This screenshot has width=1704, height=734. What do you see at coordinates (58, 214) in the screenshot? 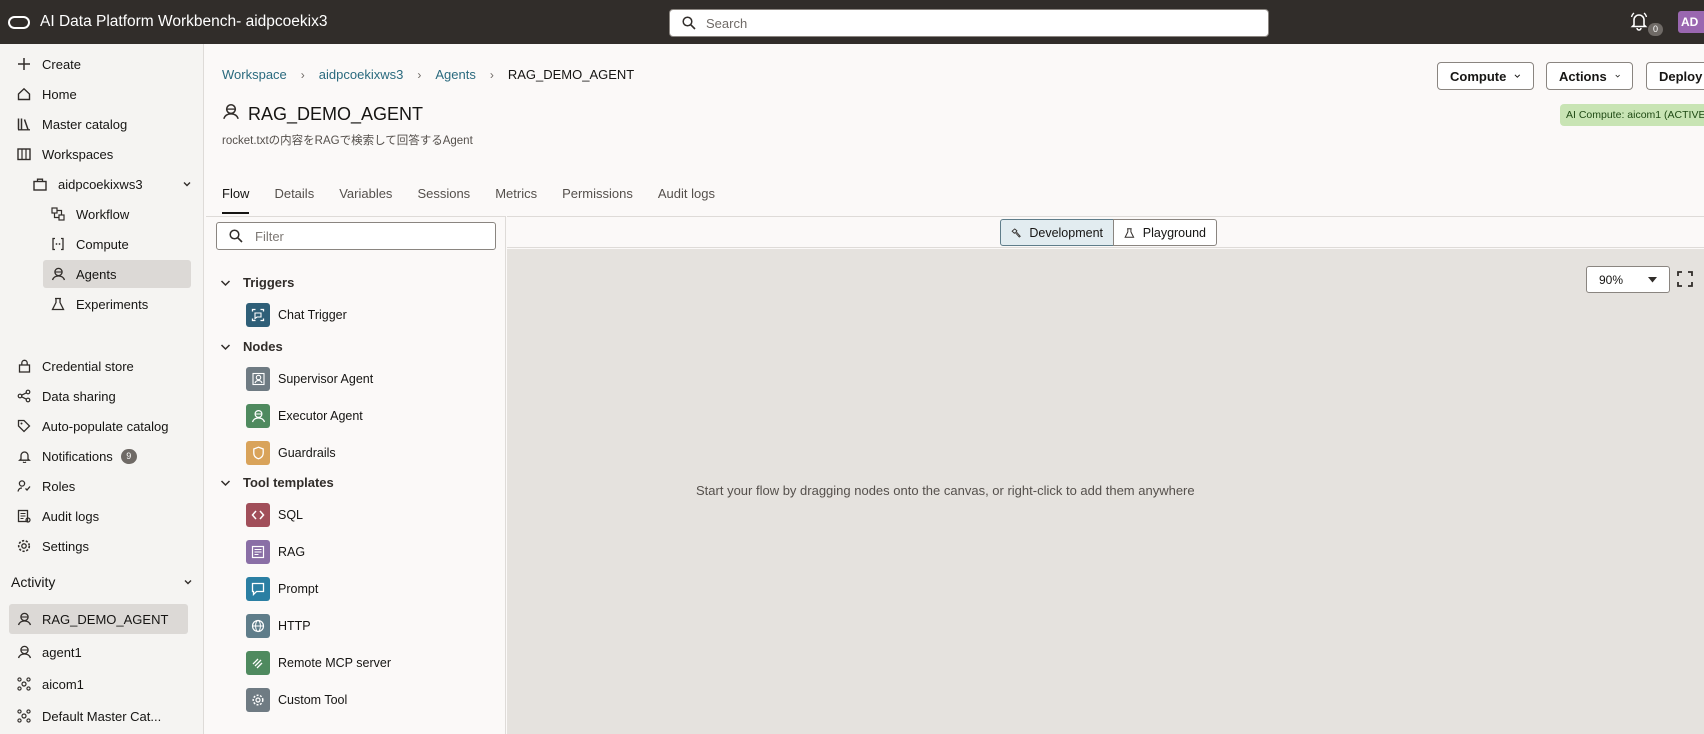
I see `workflow-icon` at bounding box center [58, 214].